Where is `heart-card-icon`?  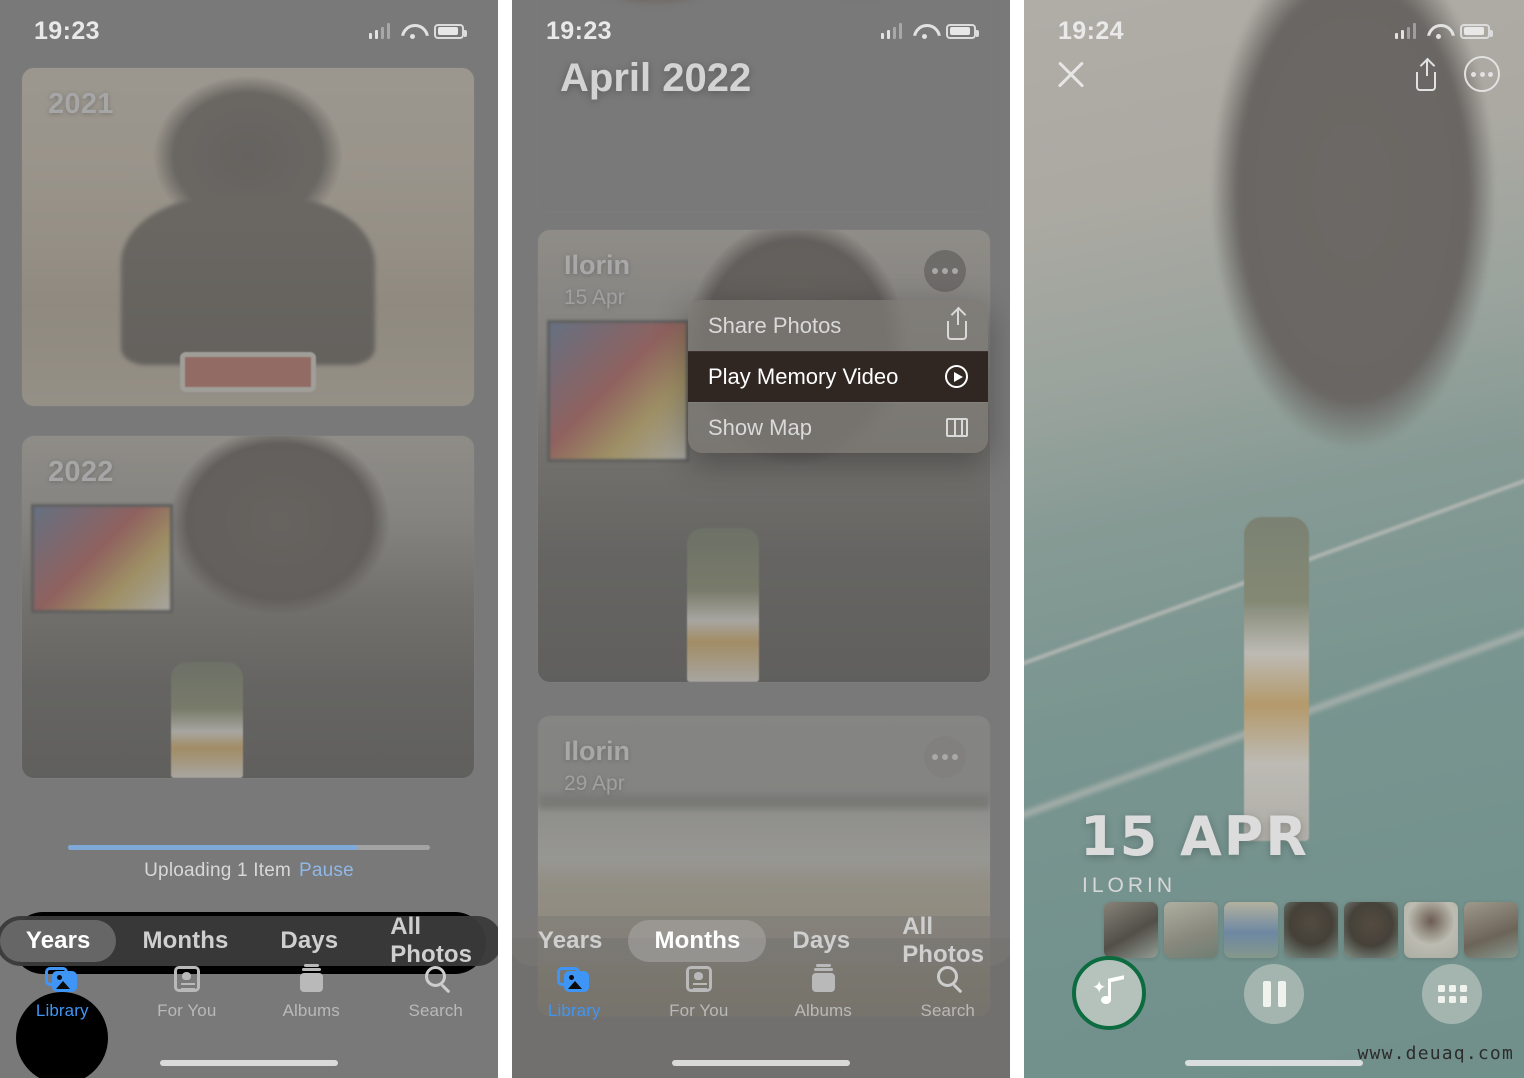 heart-card-icon is located at coordinates (699, 979).